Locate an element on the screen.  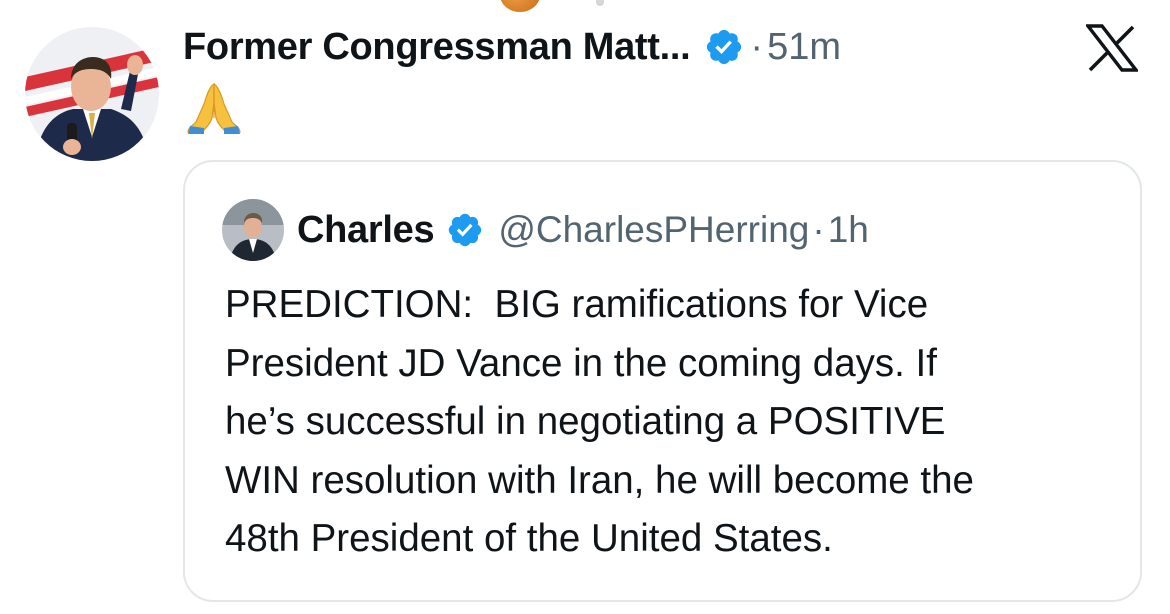
x-logo-icon is located at coordinates (1112, 48).